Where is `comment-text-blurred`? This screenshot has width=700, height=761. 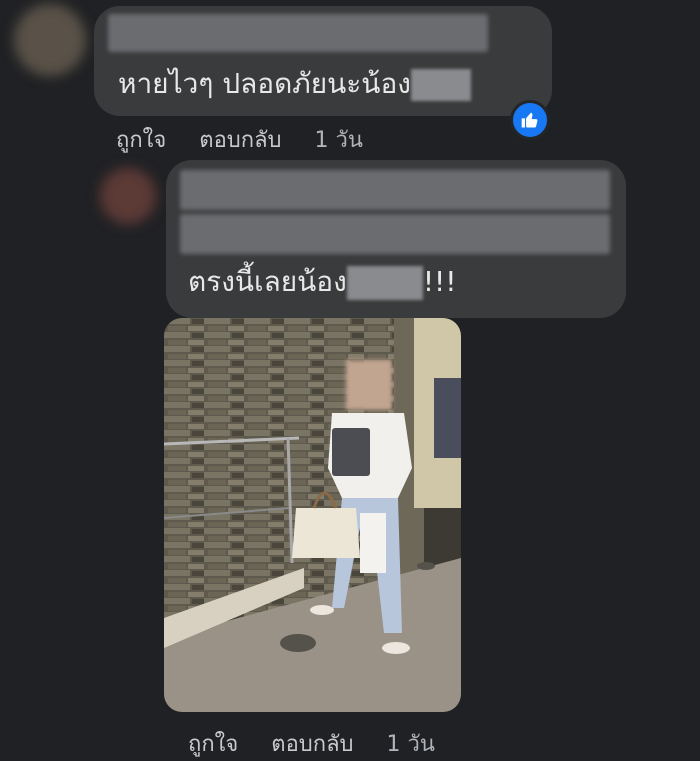
comment-text-blurred is located at coordinates (395, 234).